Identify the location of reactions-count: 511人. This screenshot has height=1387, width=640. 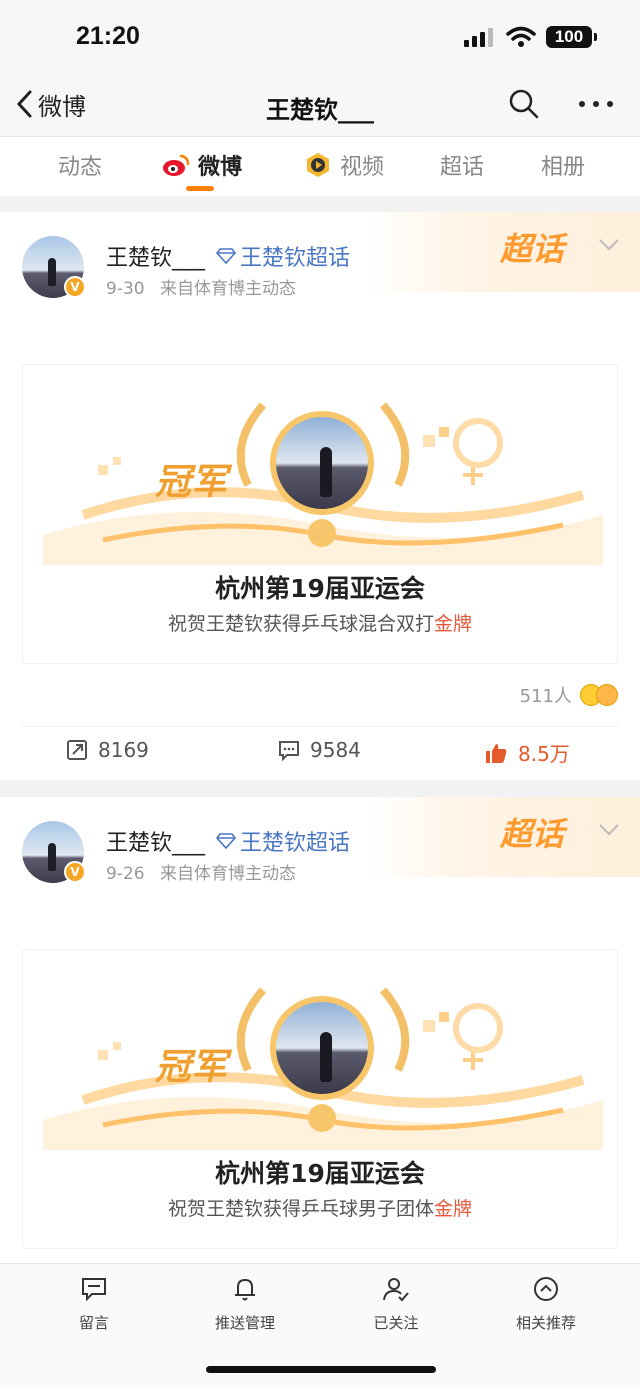
(545, 696).